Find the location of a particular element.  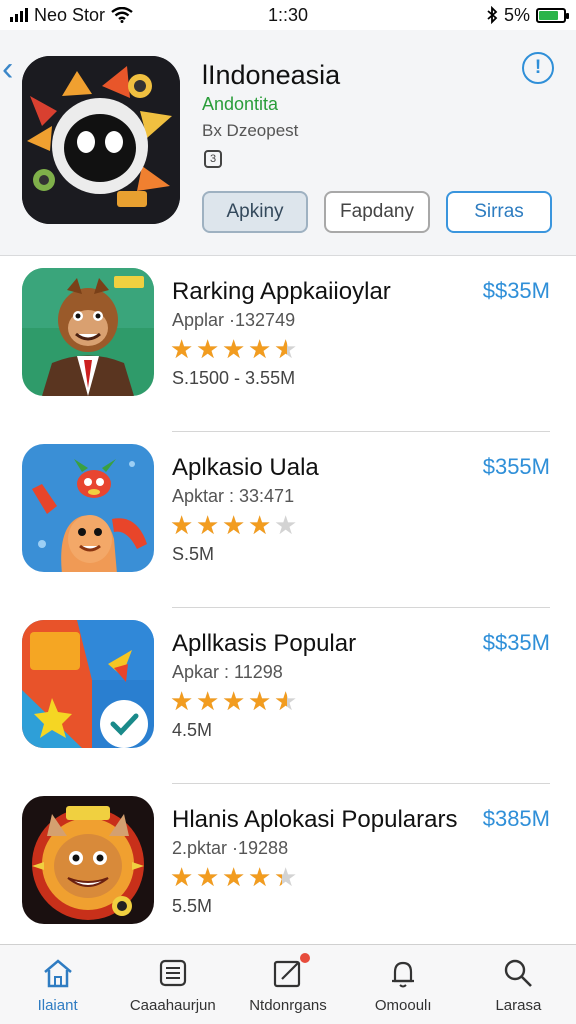

status-time: 1::30 is located at coordinates (288, 14).